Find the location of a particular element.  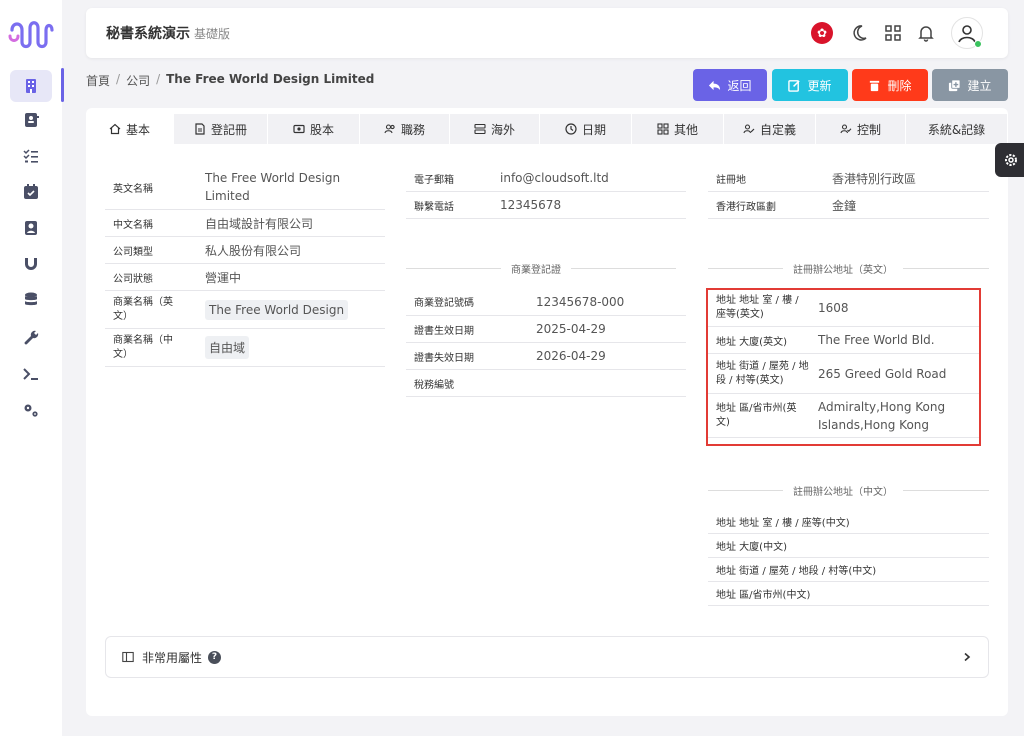

app-title-text: 秘書系統演示 is located at coordinates (148, 34).